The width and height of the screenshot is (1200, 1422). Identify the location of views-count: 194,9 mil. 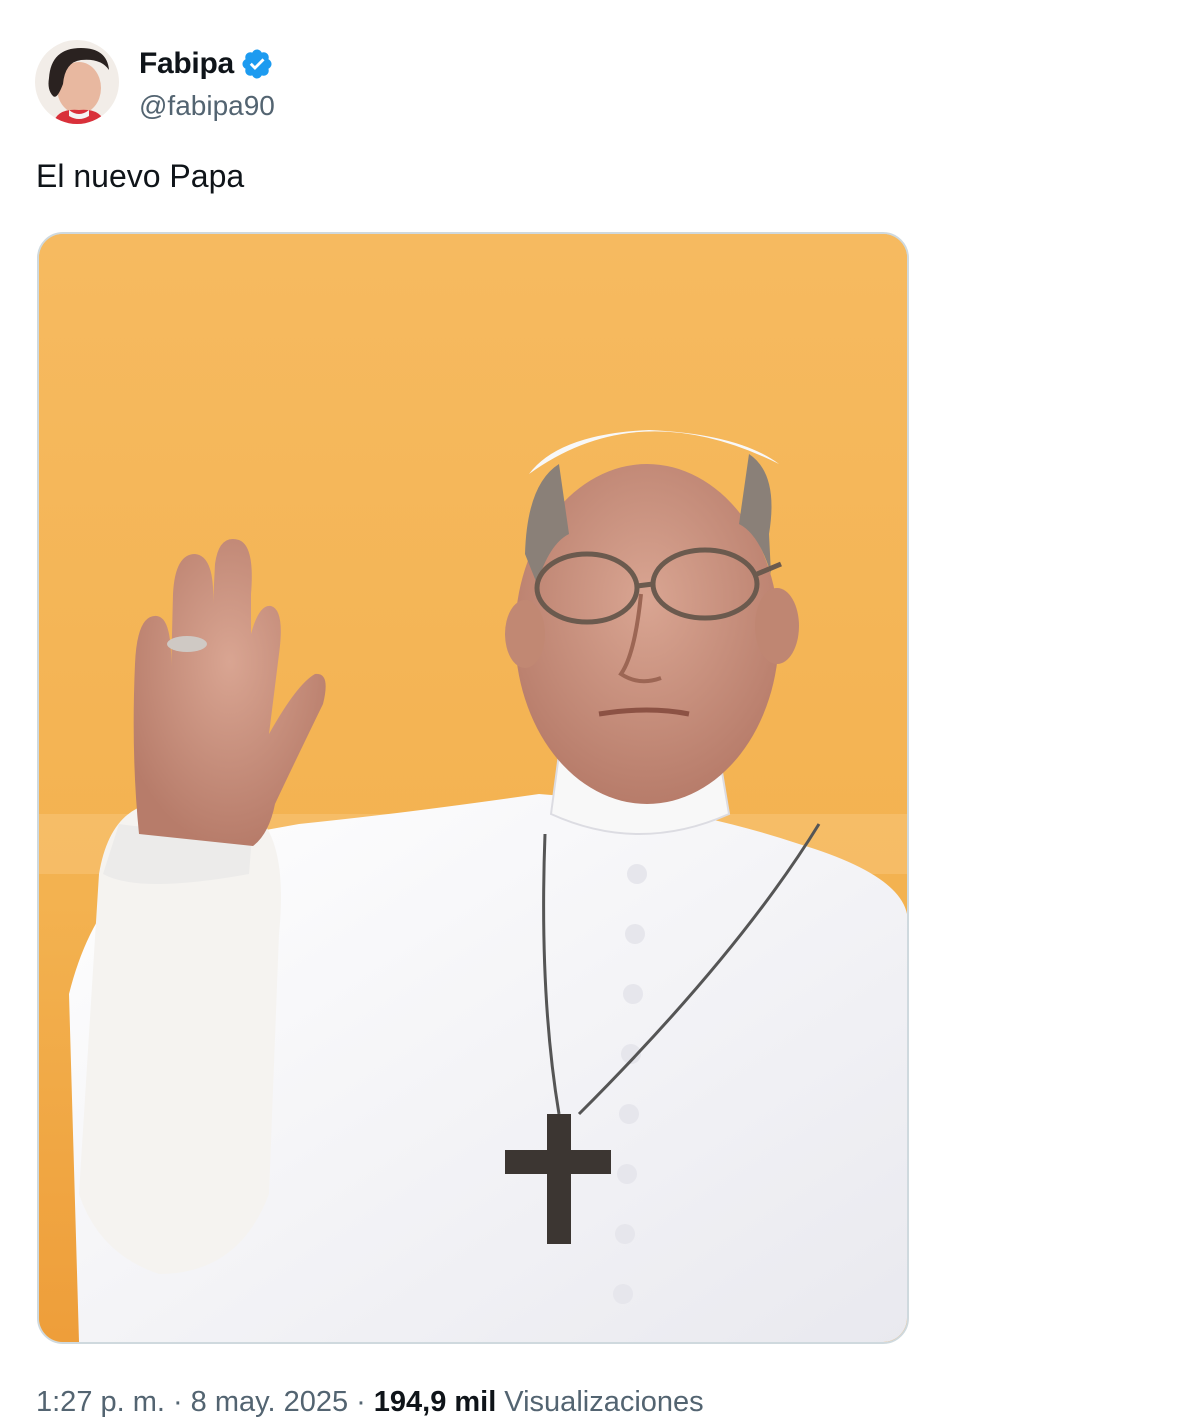
(435, 1402).